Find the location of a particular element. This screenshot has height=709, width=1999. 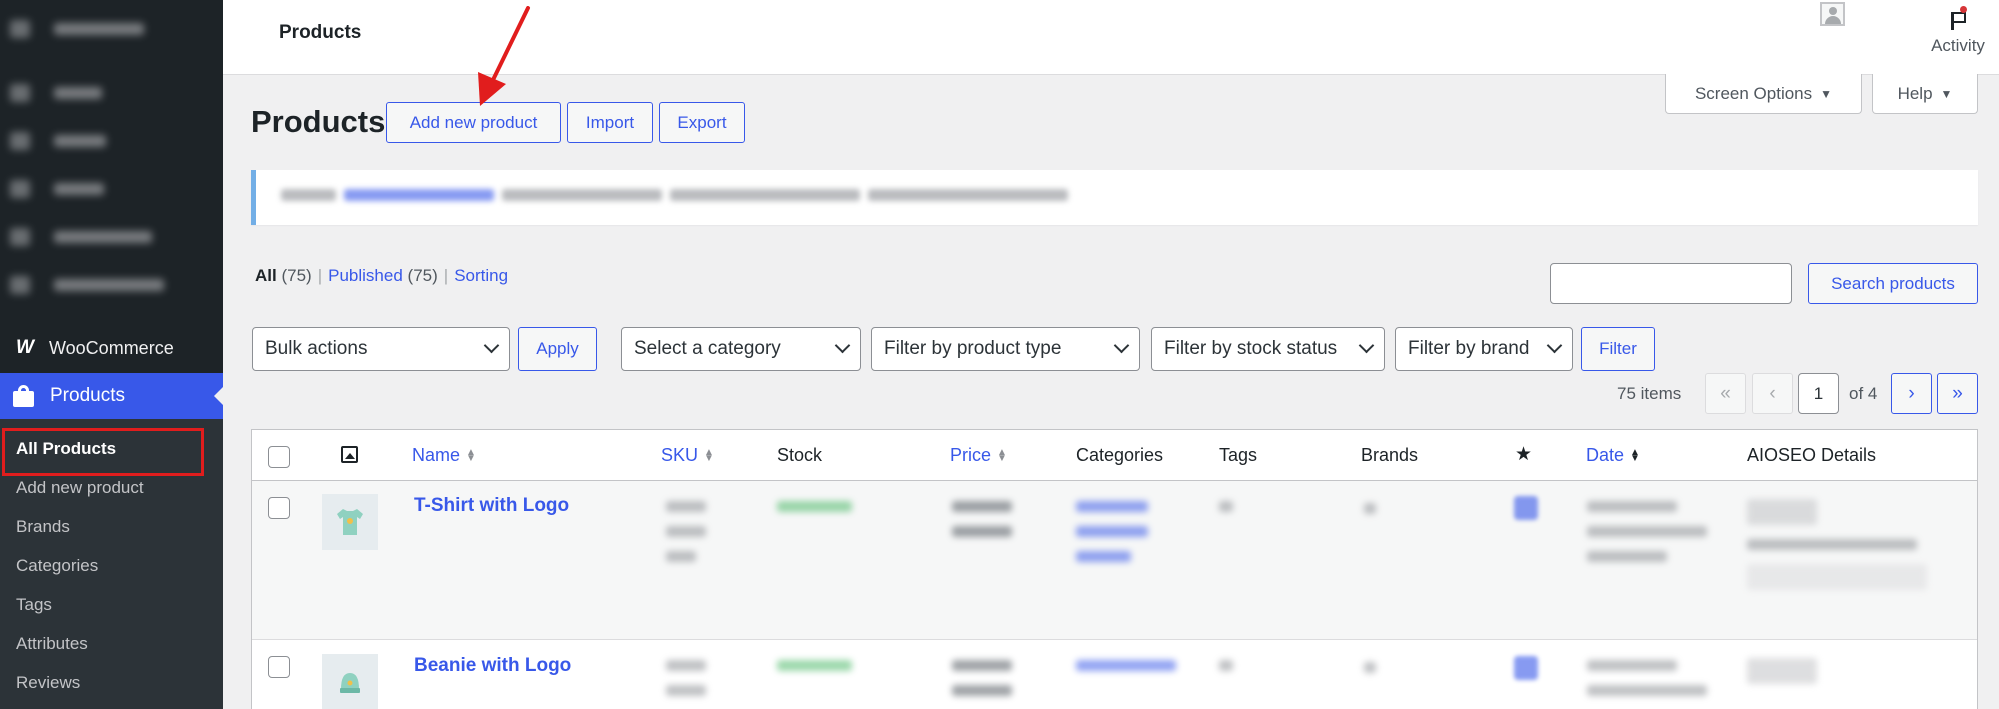

help-label: Help is located at coordinates (1915, 93).